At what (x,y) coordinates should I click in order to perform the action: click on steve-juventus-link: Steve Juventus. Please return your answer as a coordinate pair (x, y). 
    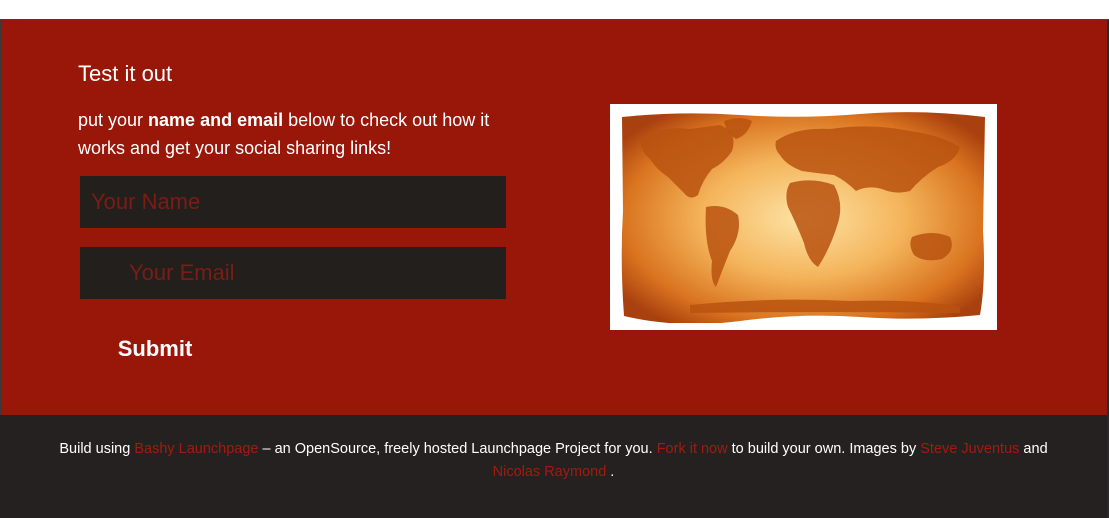
    Looking at the image, I should click on (969, 449).